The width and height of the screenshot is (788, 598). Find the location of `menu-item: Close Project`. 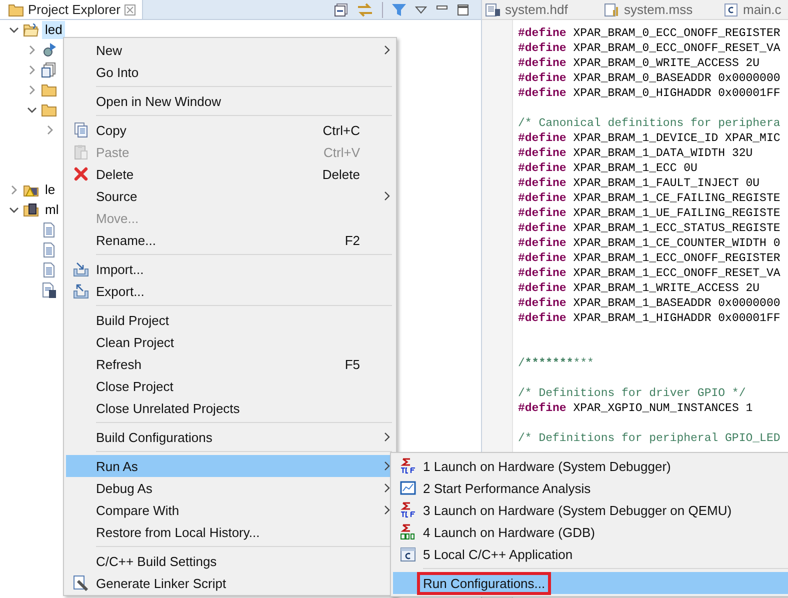

menu-item: Close Project is located at coordinates (230, 386).